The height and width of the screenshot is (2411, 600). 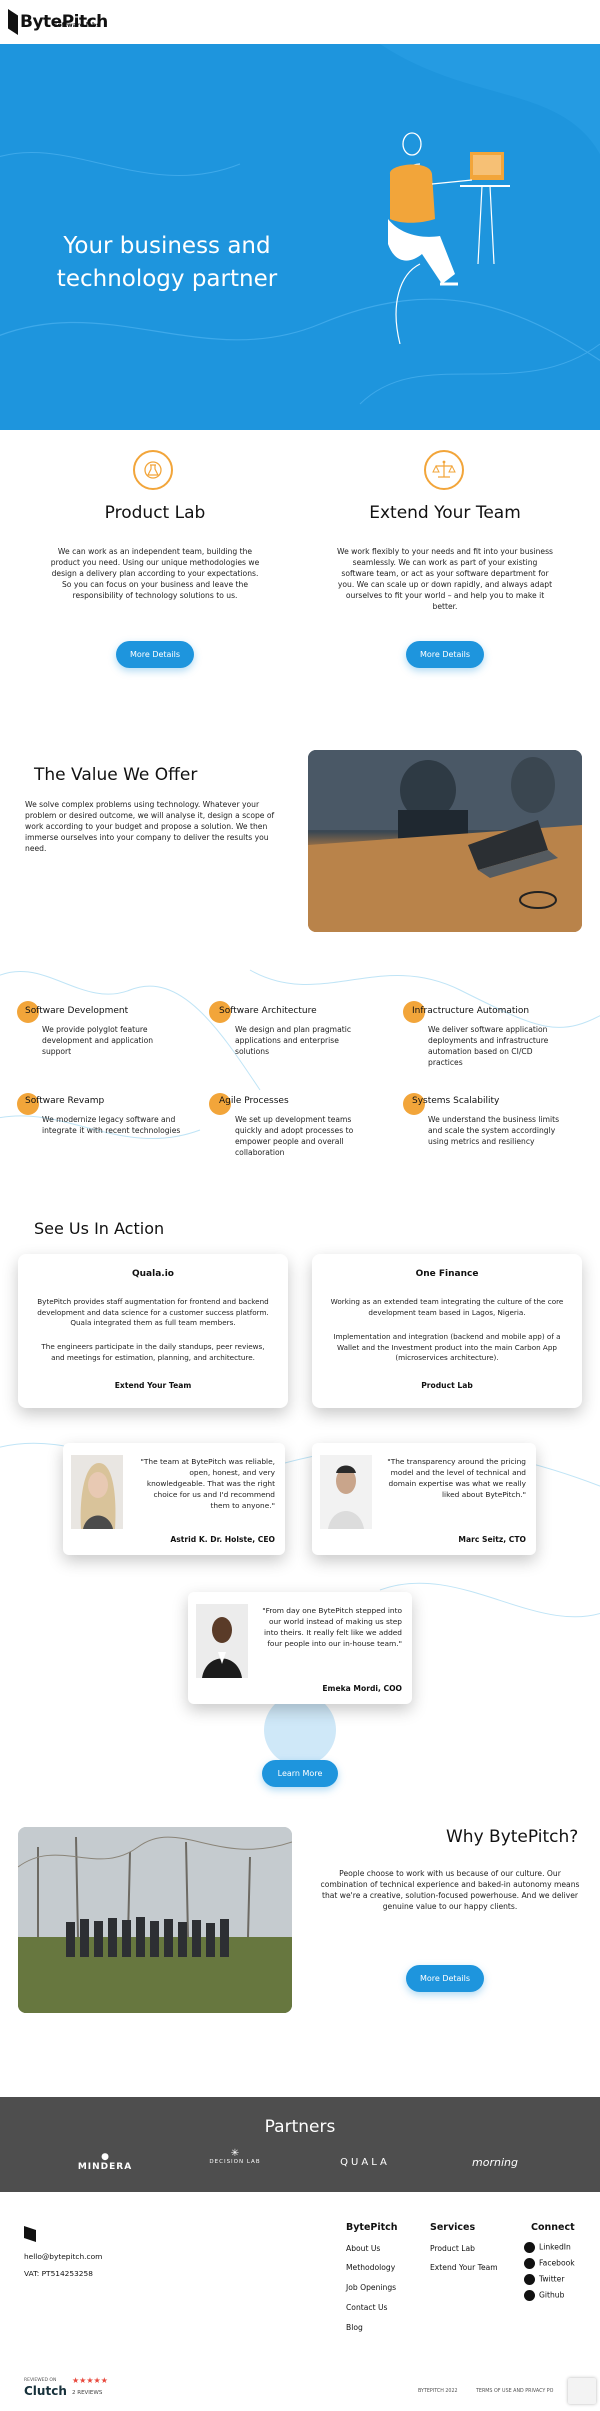 I want to click on footer-link-github: Github, so click(x=544, y=2295).